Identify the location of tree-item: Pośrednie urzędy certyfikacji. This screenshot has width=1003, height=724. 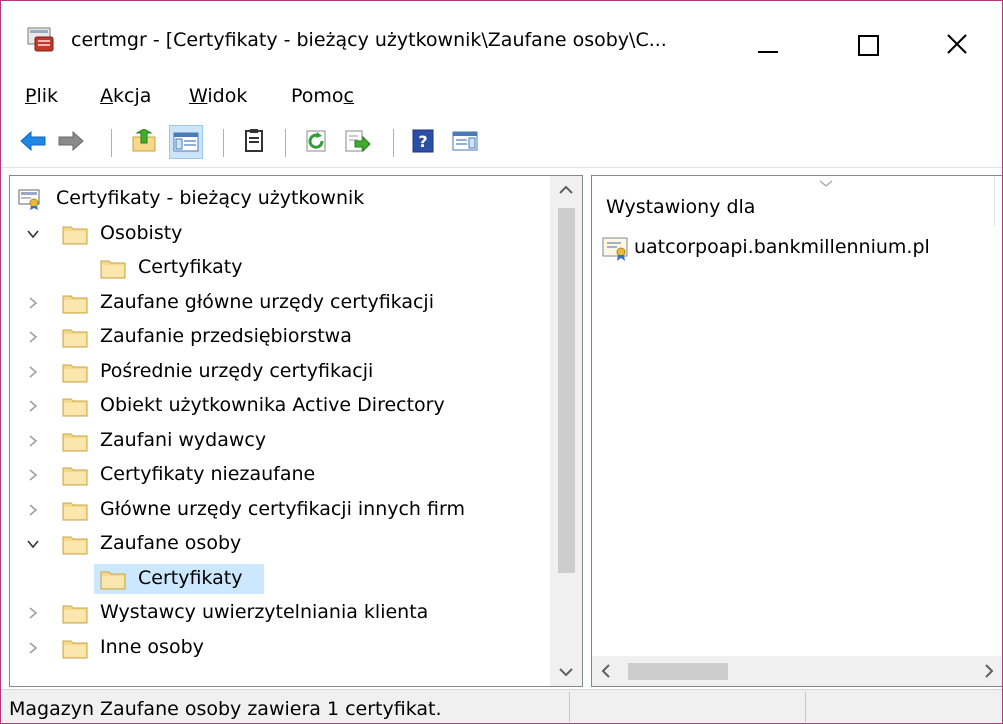
(280, 372).